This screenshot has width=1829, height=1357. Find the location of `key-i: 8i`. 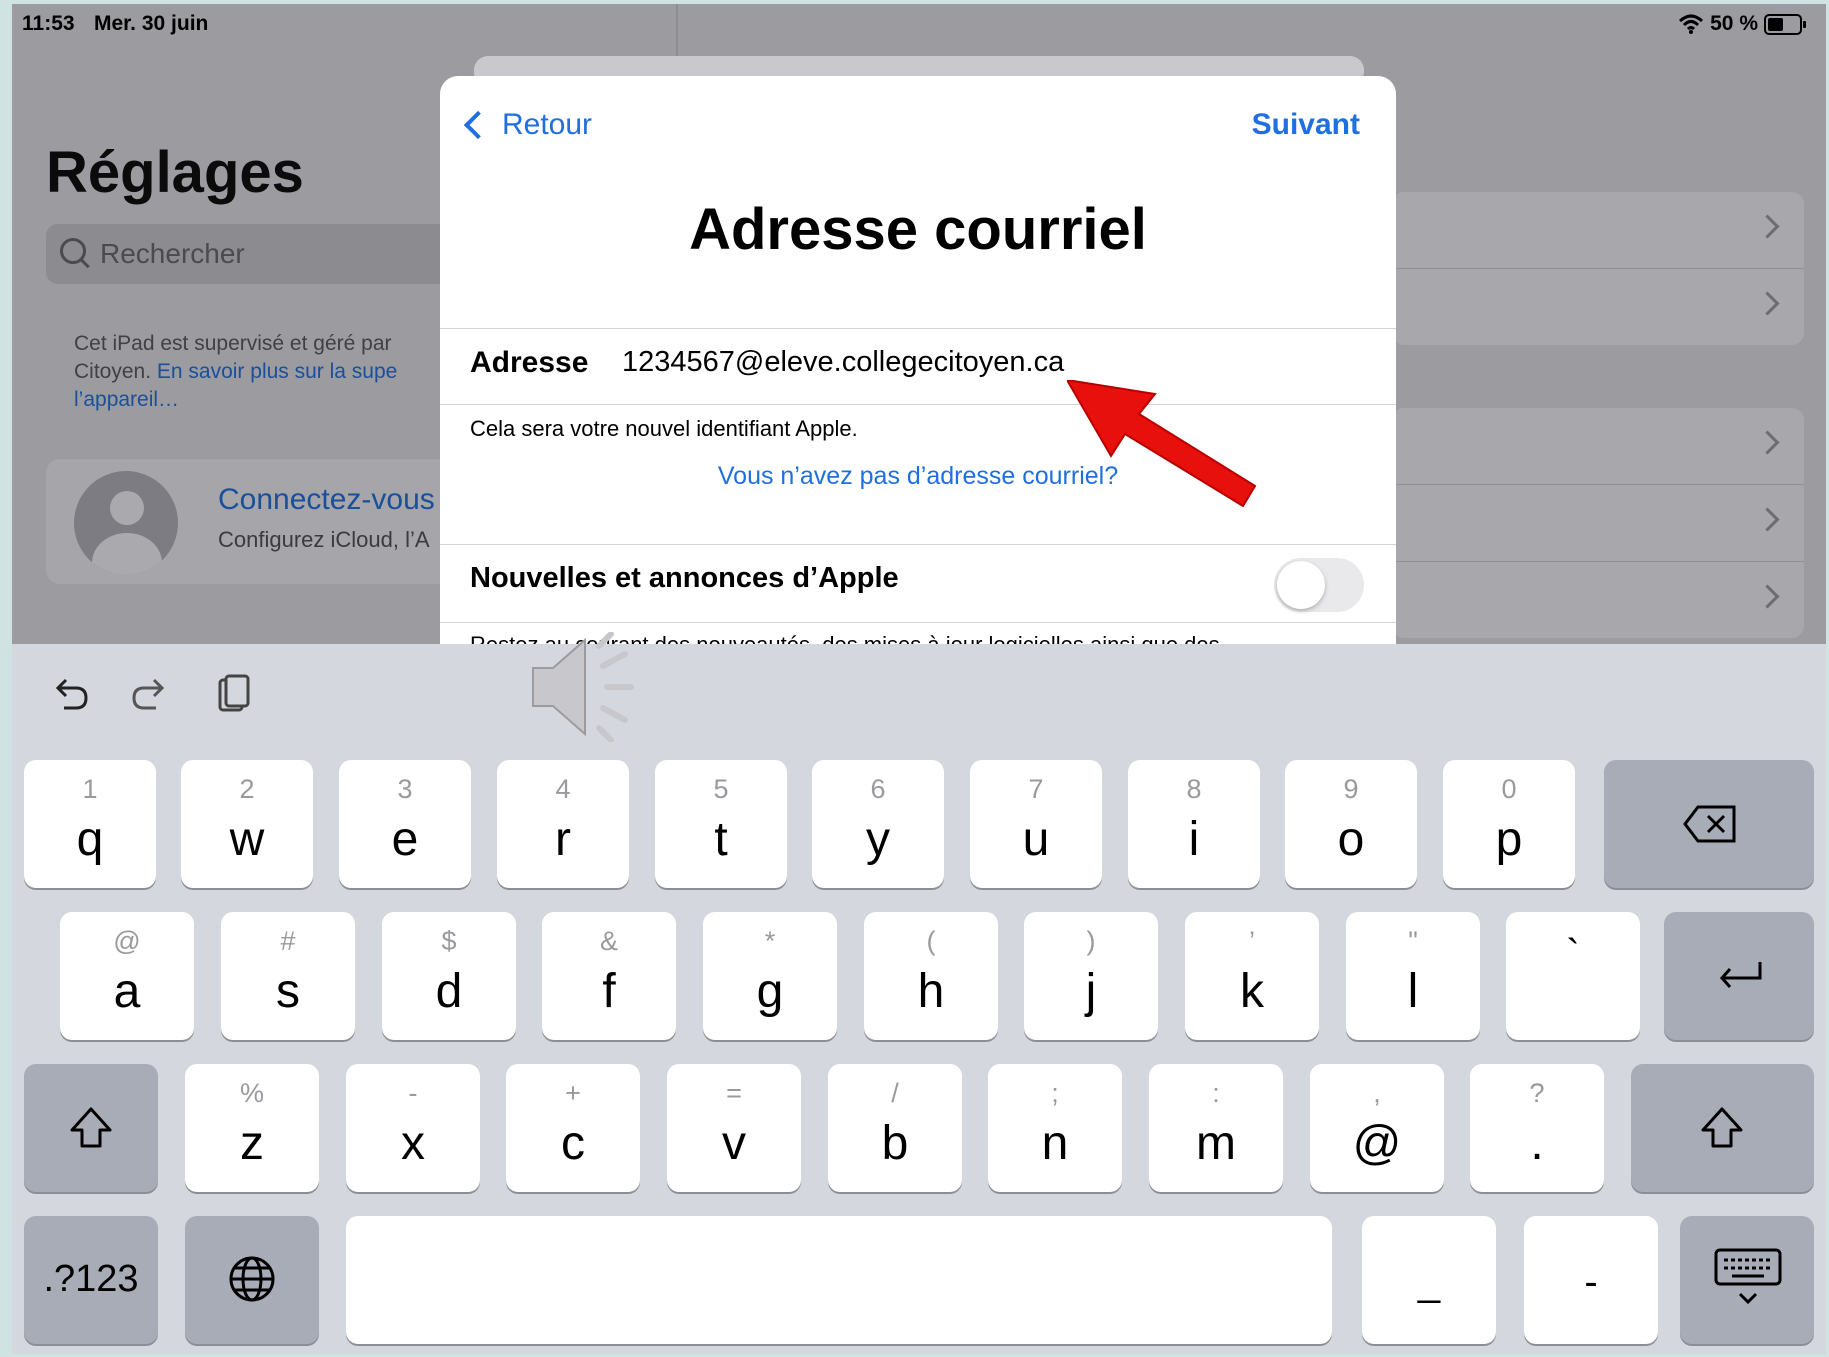

key-i: 8i is located at coordinates (1194, 824).